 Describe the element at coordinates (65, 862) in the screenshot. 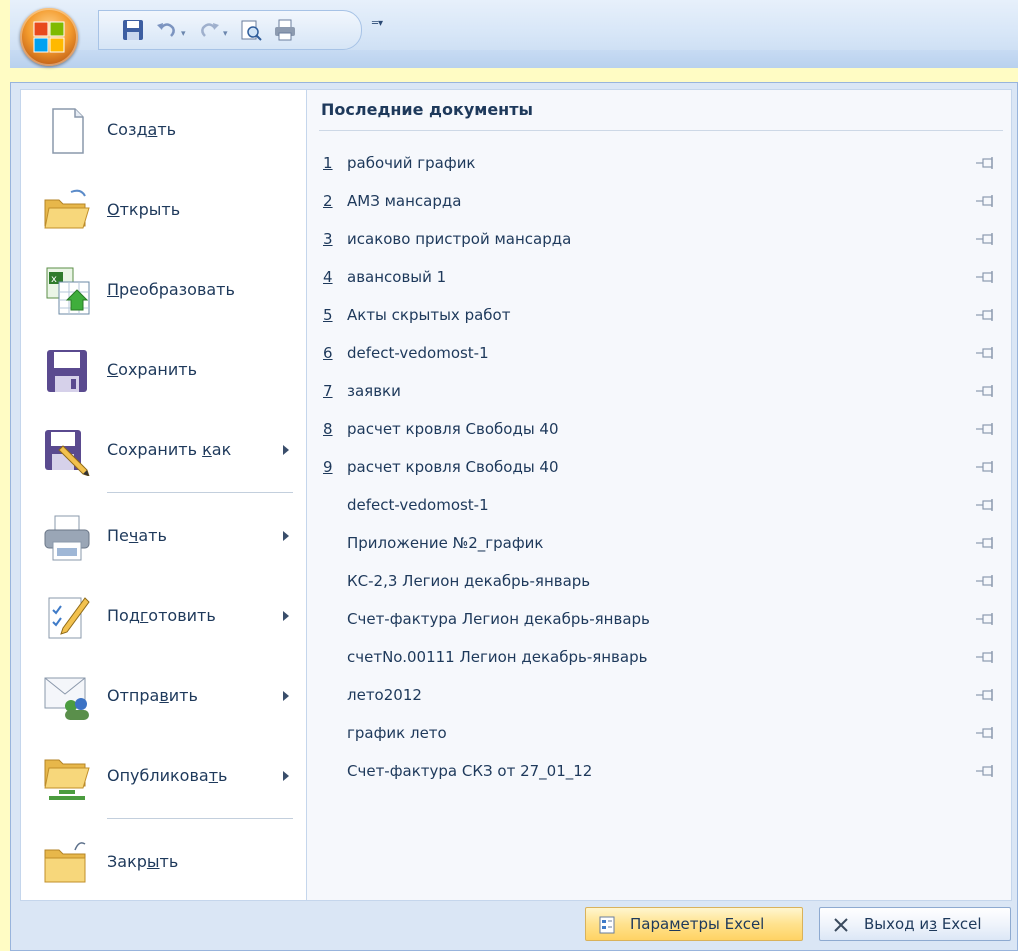

I see `close-icon` at that location.